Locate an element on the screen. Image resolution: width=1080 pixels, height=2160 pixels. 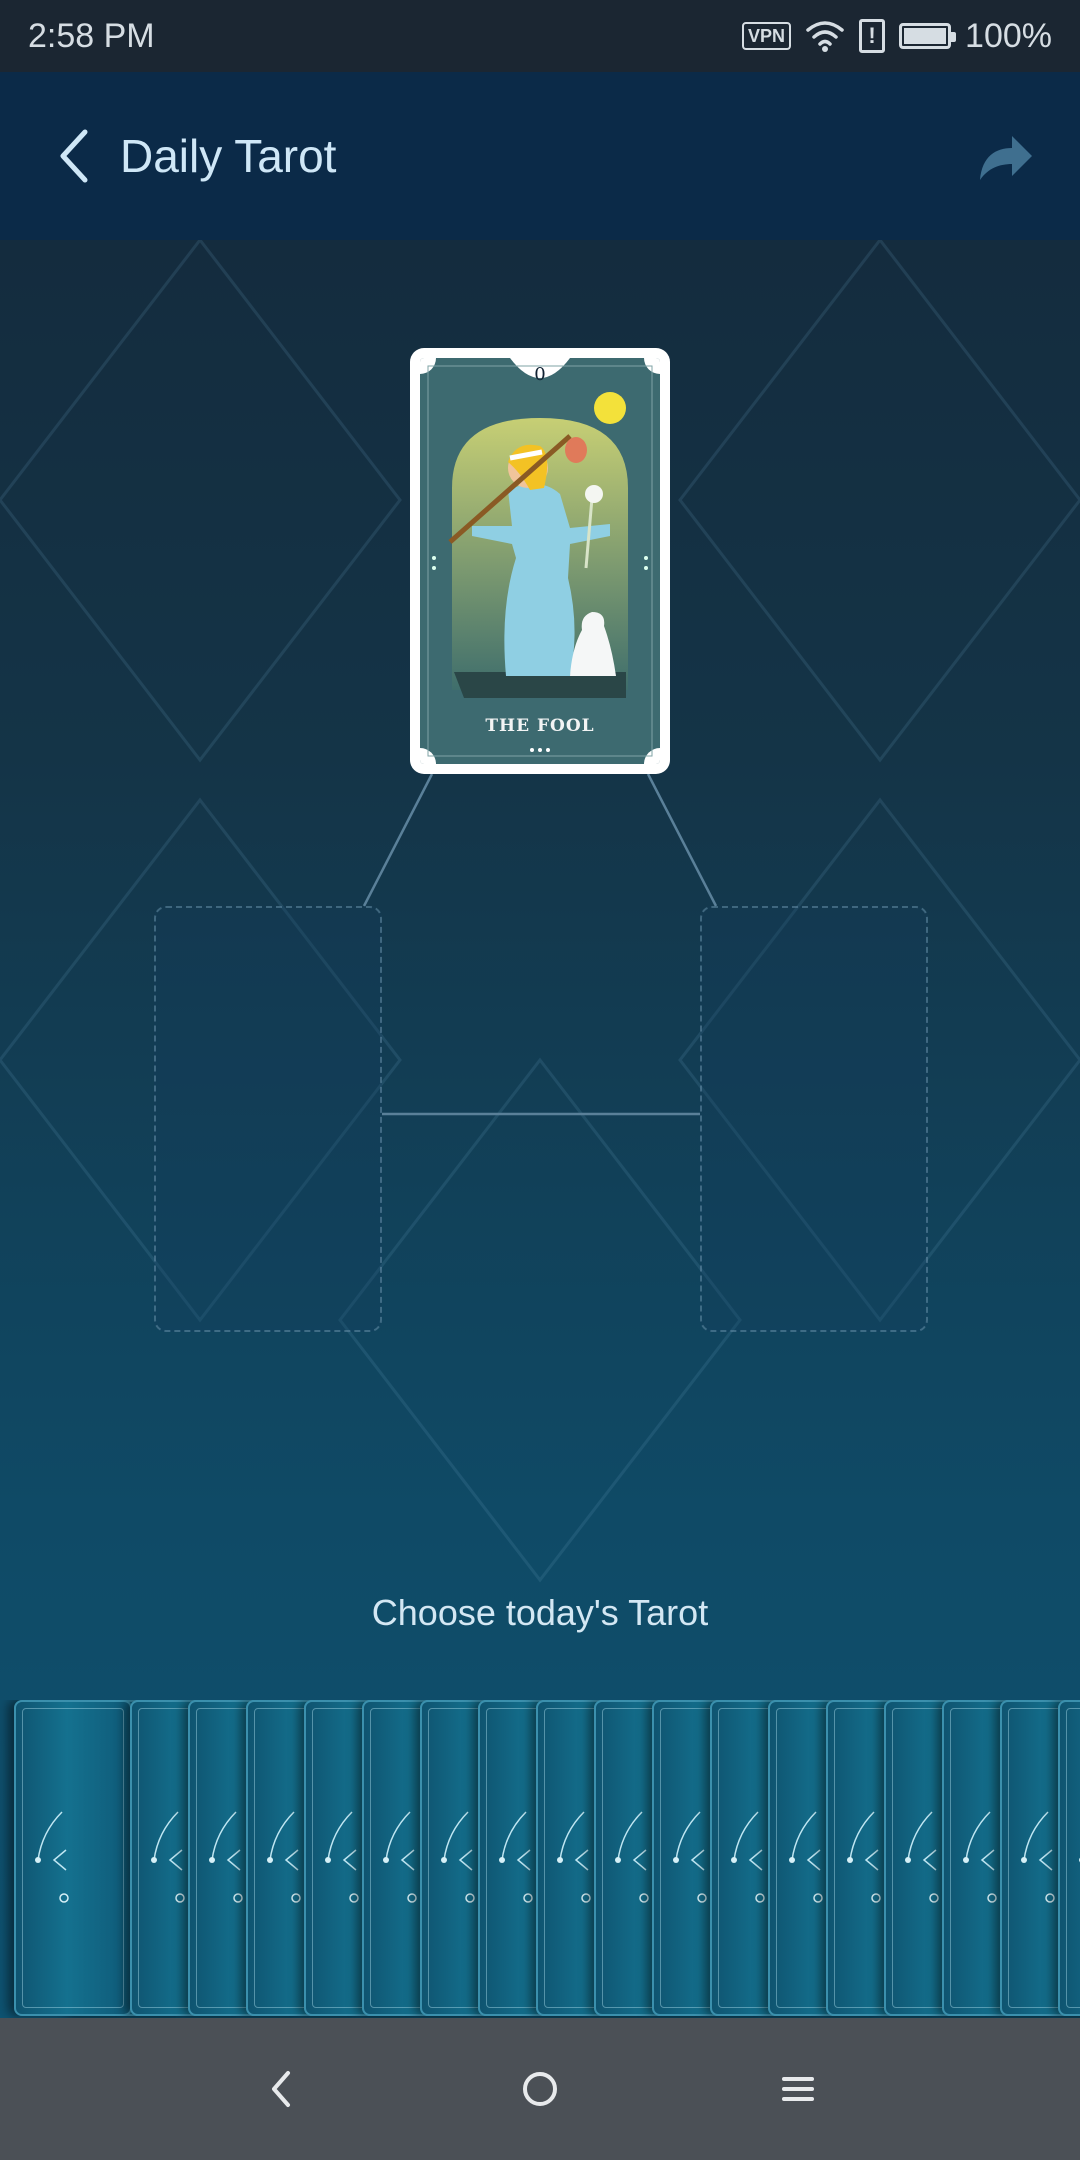
nav-menu-button is located at coordinates (798, 2089).